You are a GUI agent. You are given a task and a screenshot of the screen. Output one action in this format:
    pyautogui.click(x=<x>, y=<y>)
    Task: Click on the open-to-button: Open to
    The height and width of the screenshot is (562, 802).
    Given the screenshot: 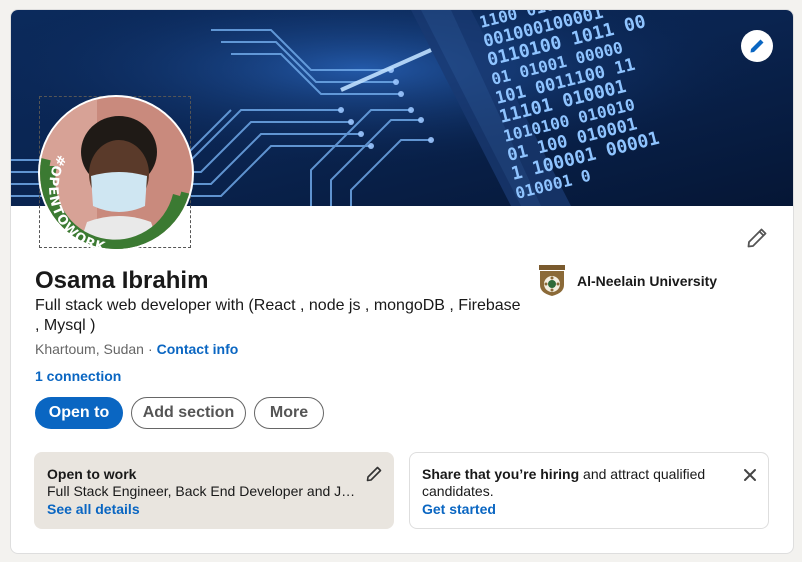 What is the action you would take?
    pyautogui.click(x=79, y=413)
    